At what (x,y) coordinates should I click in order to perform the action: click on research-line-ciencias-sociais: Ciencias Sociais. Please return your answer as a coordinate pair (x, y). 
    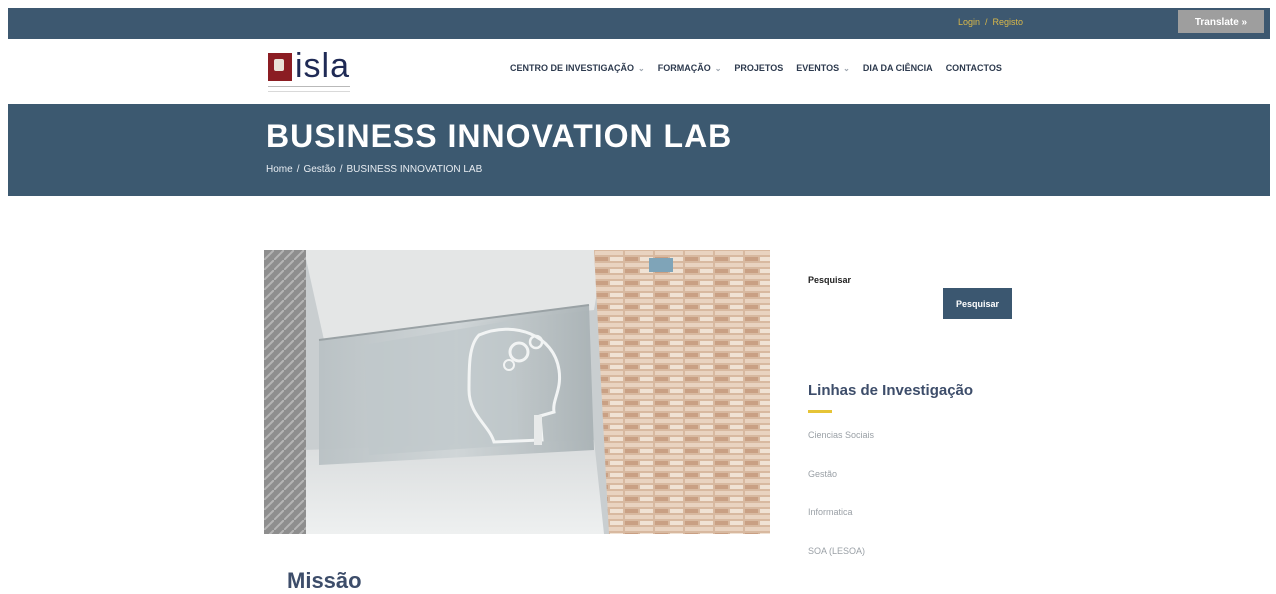
    Looking at the image, I should click on (841, 449).